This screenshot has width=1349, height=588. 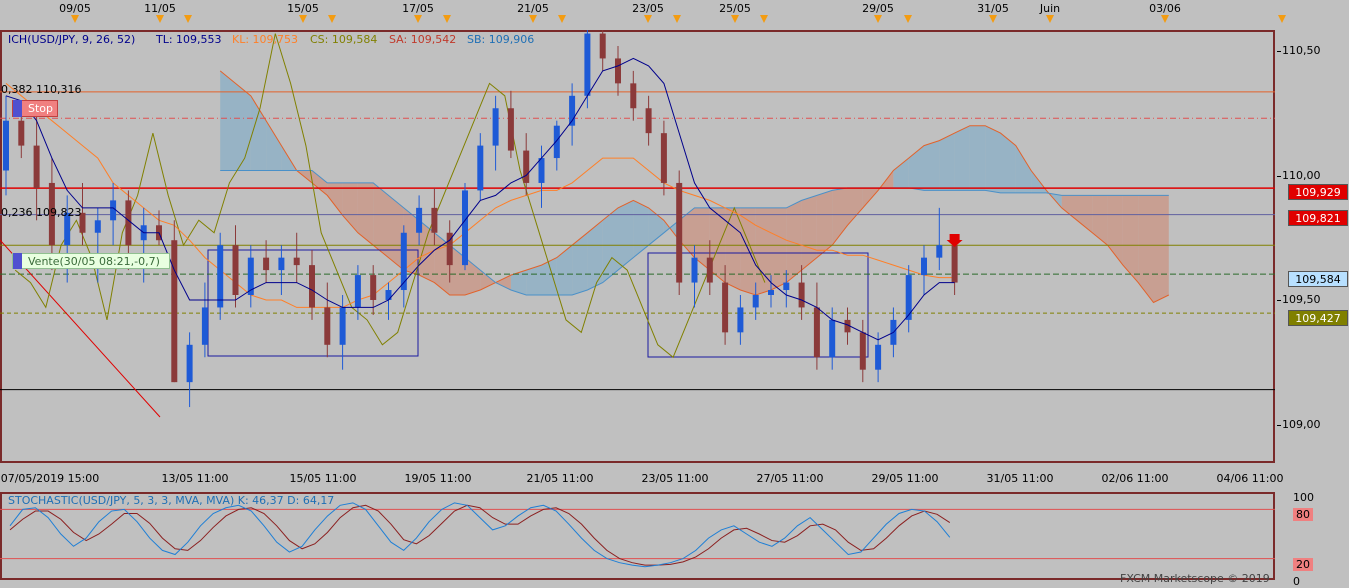 I want to click on stoch-tick-0: 0, so click(x=1296, y=581).